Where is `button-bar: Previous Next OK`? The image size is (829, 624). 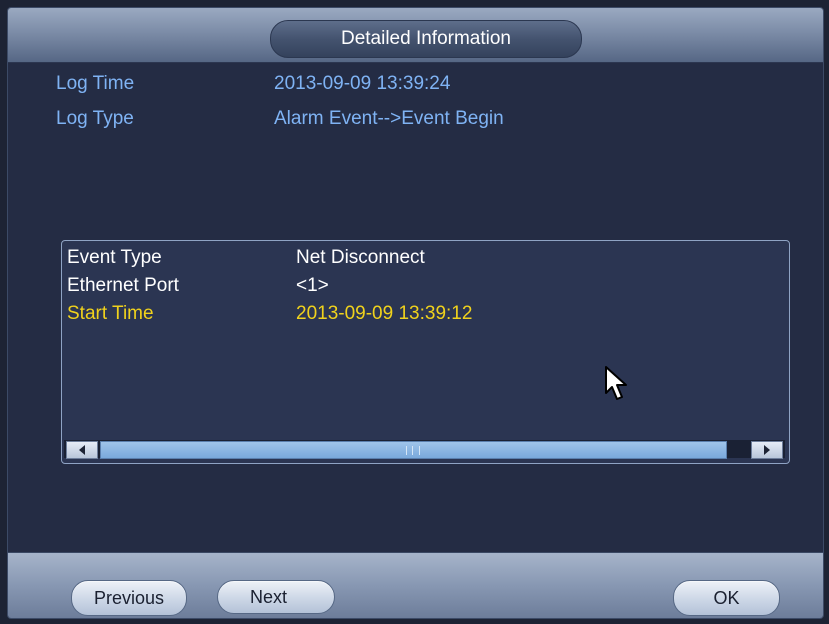 button-bar: Previous Next OK is located at coordinates (415, 585).